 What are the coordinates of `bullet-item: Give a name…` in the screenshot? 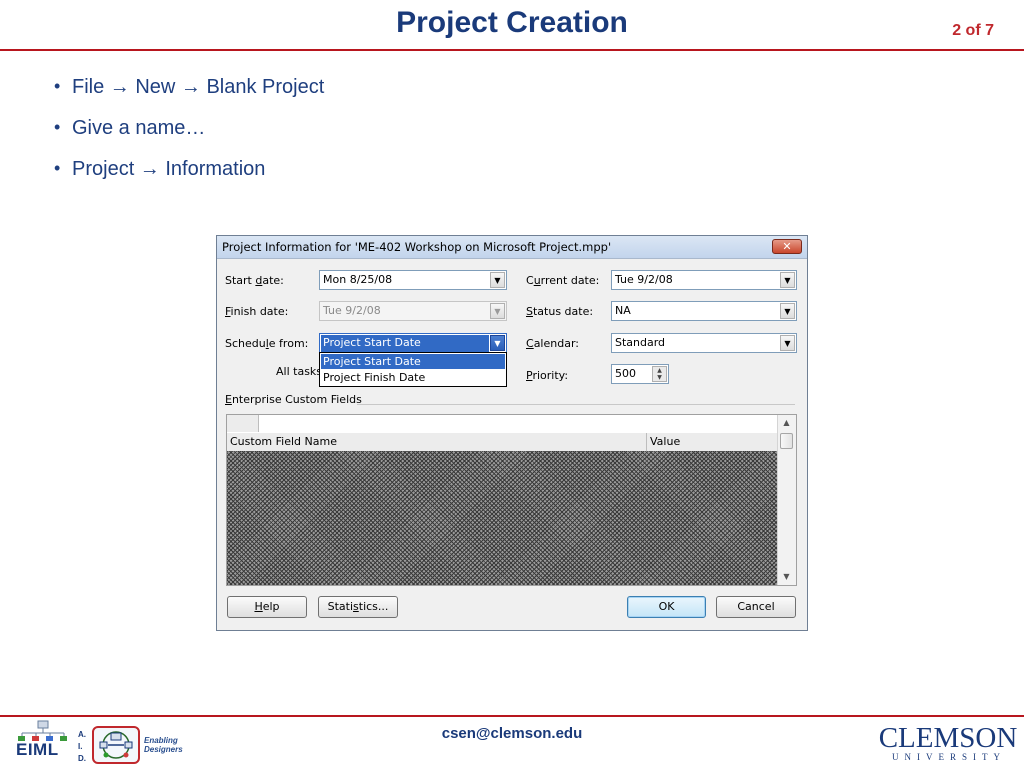 It's located at (189, 137).